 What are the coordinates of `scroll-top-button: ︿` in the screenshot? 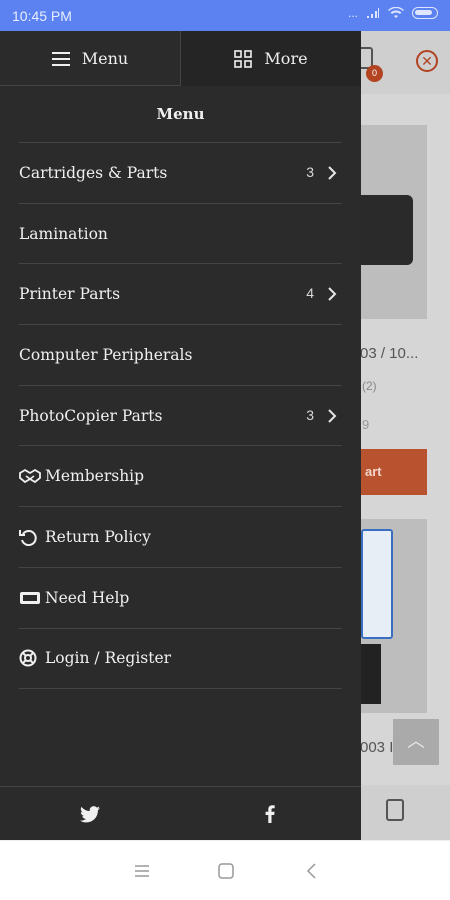 It's located at (416, 742).